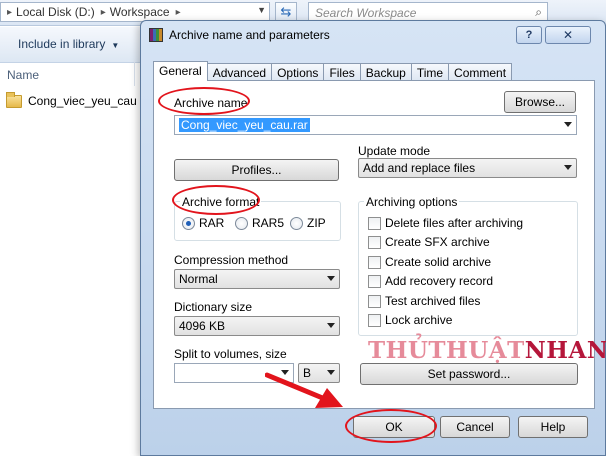 This screenshot has width=606, height=456. I want to click on archiving-options-label: Archiving options, so click(412, 202).